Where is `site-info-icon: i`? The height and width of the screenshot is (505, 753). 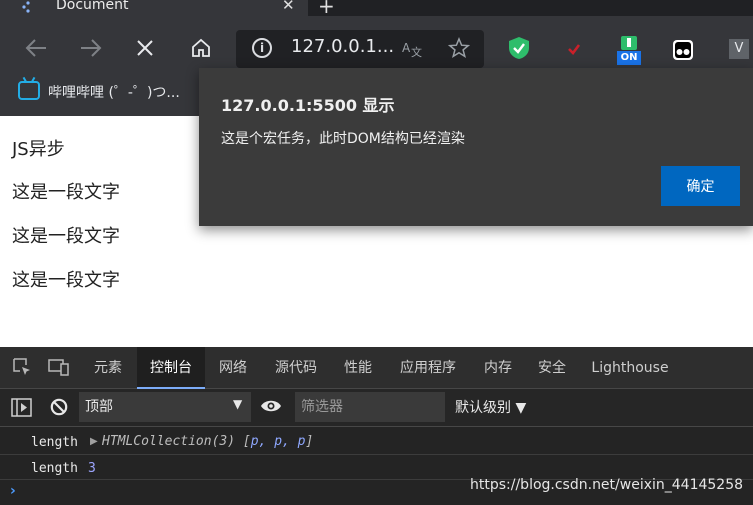 site-info-icon: i is located at coordinates (262, 48).